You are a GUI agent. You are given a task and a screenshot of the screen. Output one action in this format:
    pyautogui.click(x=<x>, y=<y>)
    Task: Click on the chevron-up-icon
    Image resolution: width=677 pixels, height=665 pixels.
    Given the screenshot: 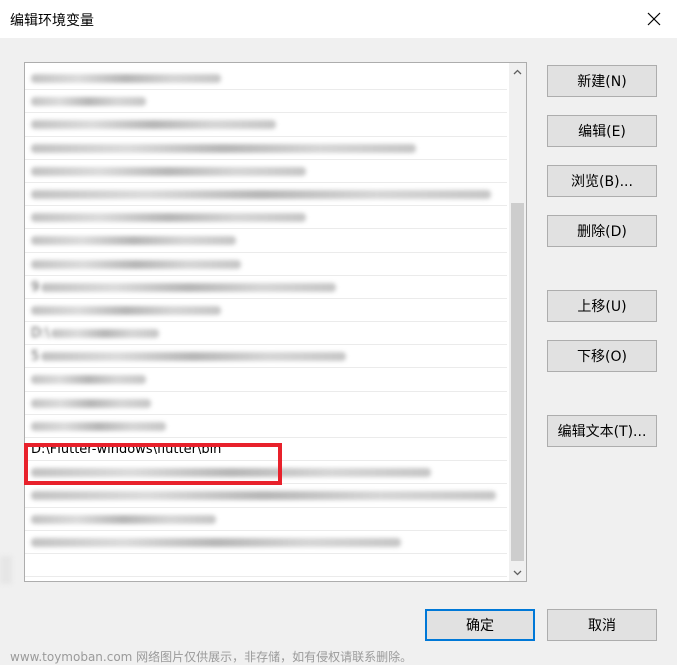 What is the action you would take?
    pyautogui.click(x=517, y=71)
    